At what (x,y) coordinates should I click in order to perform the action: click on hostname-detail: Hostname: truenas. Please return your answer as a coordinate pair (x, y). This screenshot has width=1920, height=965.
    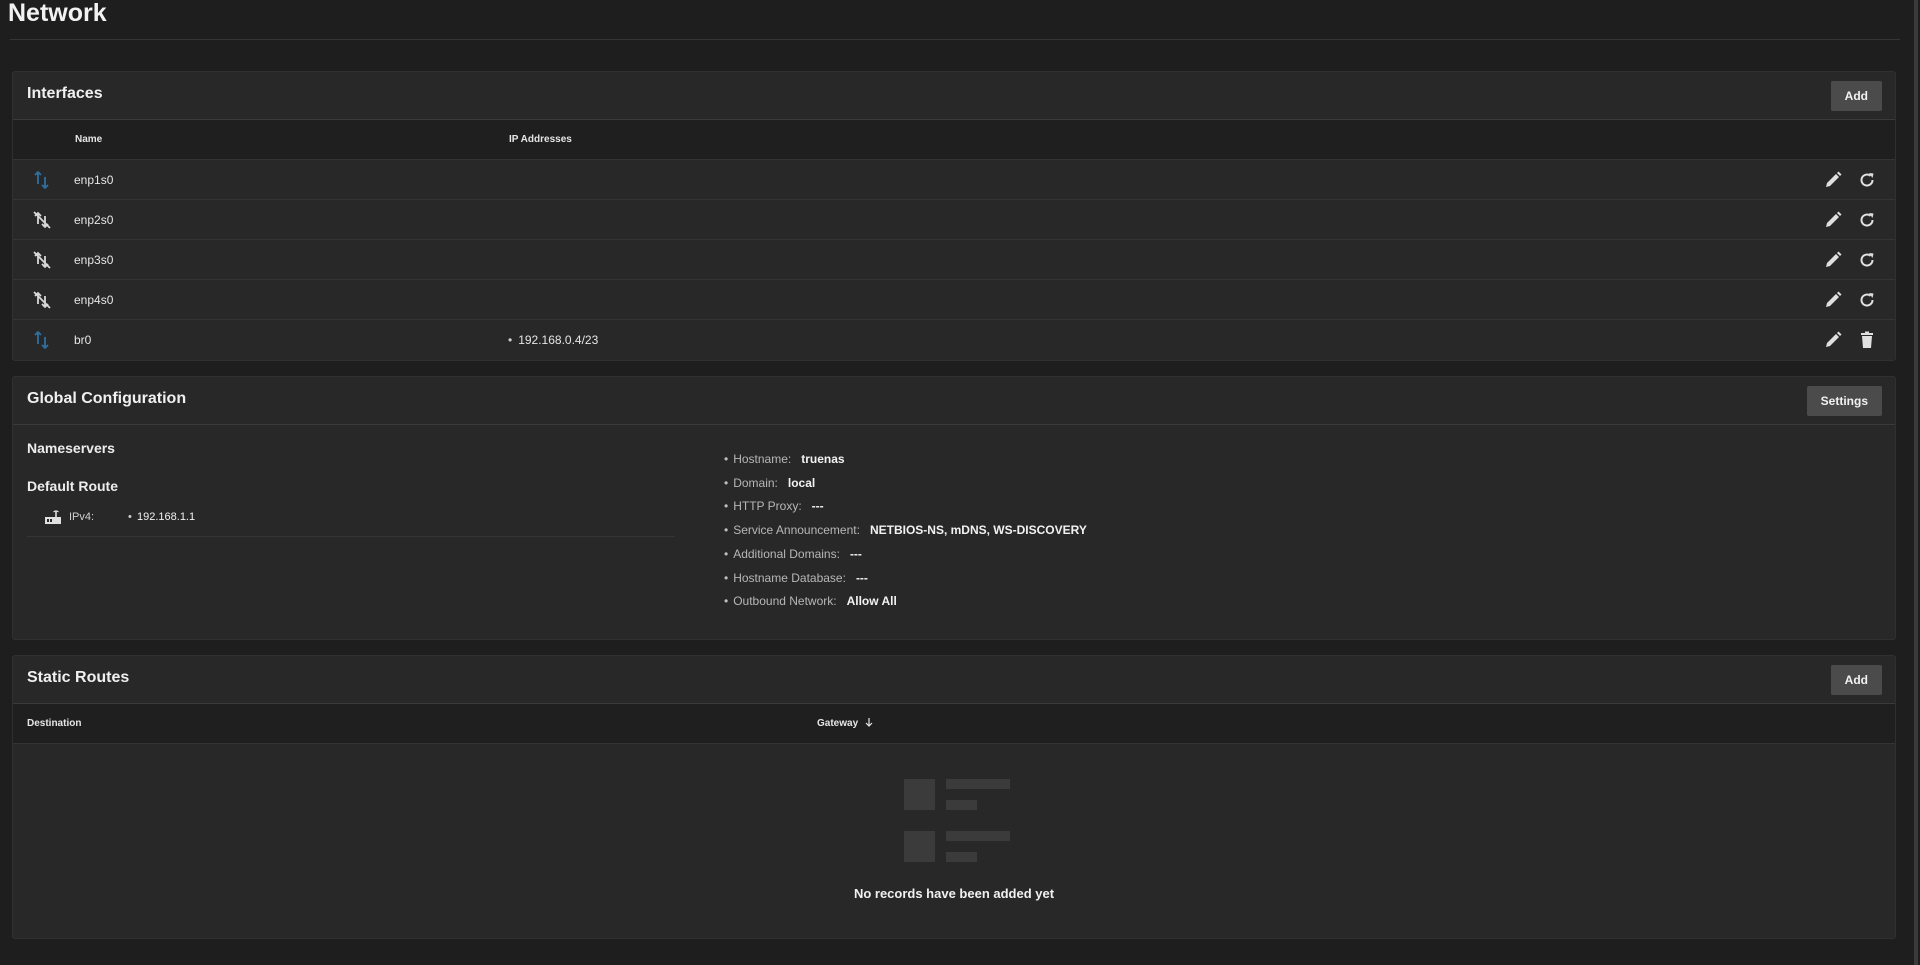
    Looking at the image, I should click on (784, 459).